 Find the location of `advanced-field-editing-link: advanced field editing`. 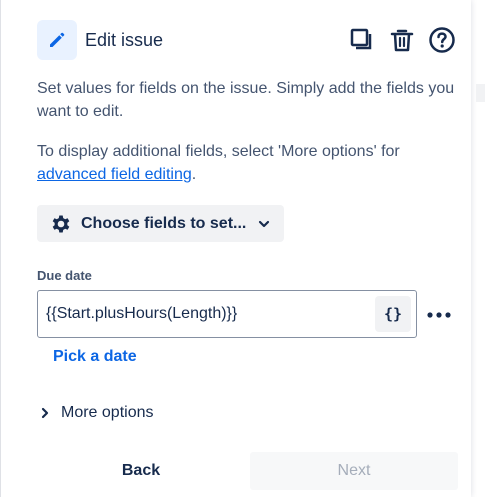

advanced-field-editing-link: advanced field editing is located at coordinates (114, 174).